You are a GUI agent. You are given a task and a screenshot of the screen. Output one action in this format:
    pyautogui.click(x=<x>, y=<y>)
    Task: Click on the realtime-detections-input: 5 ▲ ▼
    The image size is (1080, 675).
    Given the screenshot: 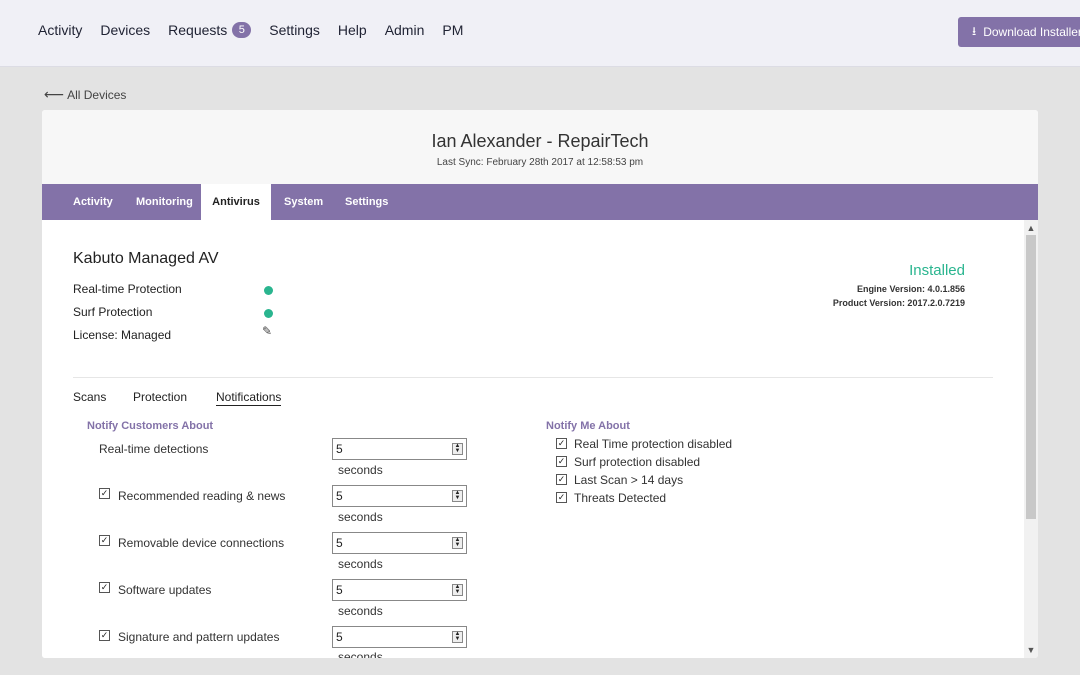 What is the action you would take?
    pyautogui.click(x=399, y=449)
    